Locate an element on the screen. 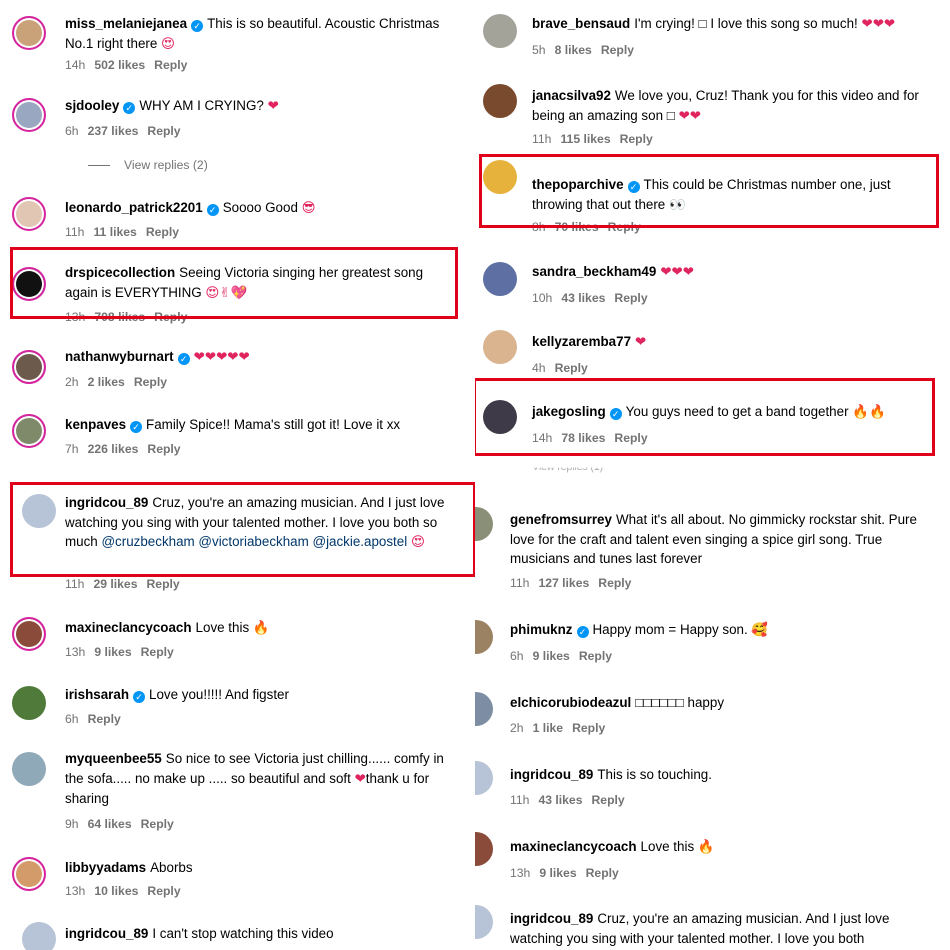 The height and width of the screenshot is (950, 950). likes-count: 237 likes is located at coordinates (113, 131).